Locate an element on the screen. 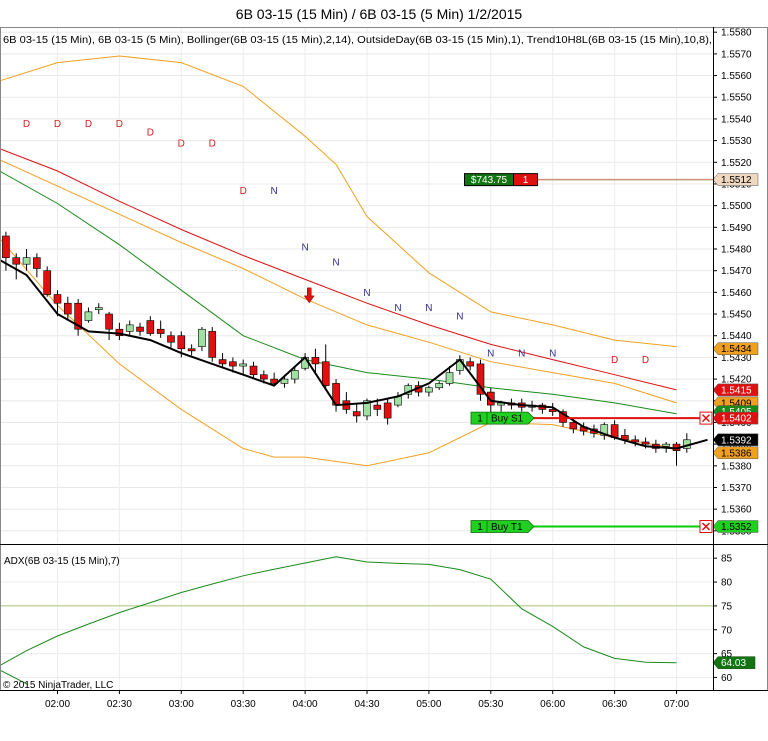  buy-s1-order: 1 Buy S1 is located at coordinates (502, 418).